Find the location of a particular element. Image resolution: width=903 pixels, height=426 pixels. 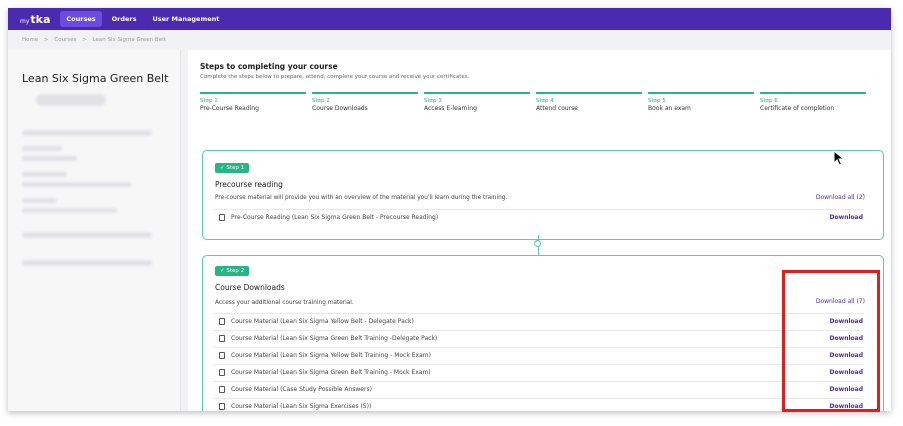

step-name: Course Downloads is located at coordinates (340, 108).